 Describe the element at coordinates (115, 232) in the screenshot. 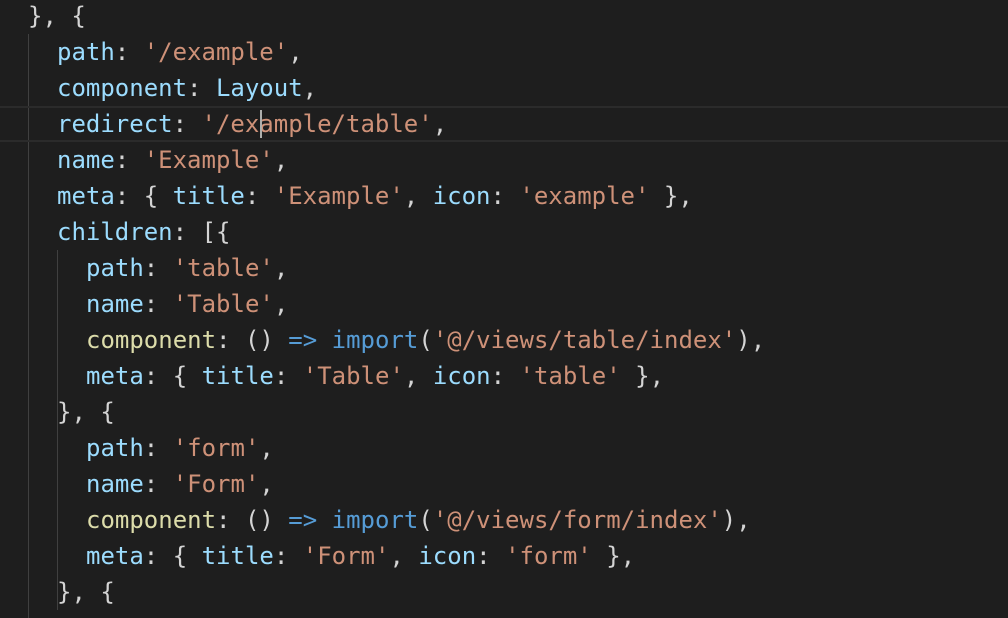

I see `code-token: children` at that location.